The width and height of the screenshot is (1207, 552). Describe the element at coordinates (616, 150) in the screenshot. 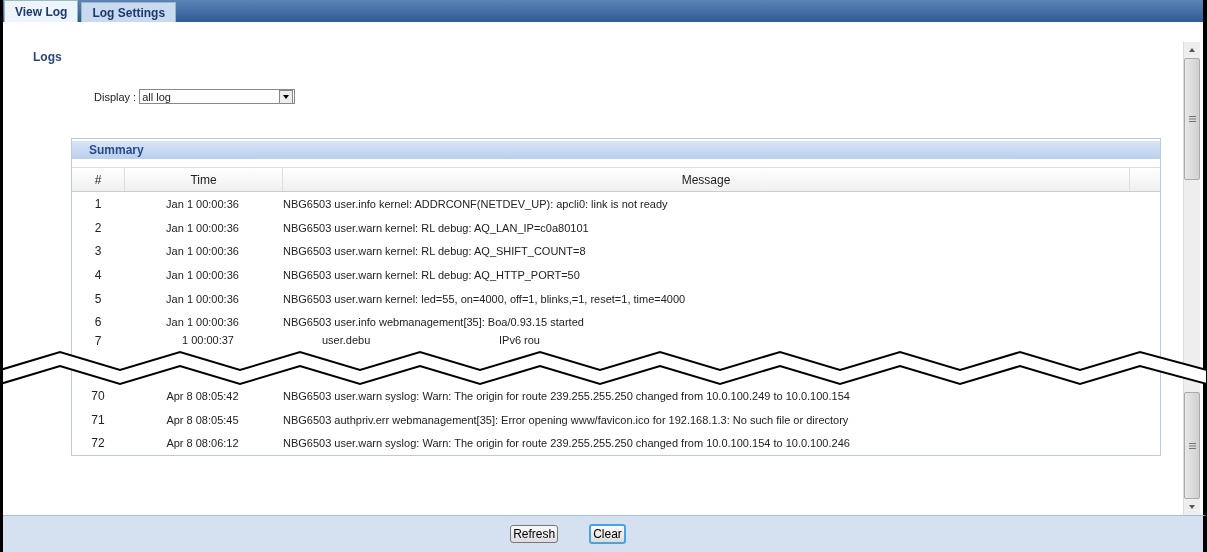

I see `summary-title: Summary` at that location.